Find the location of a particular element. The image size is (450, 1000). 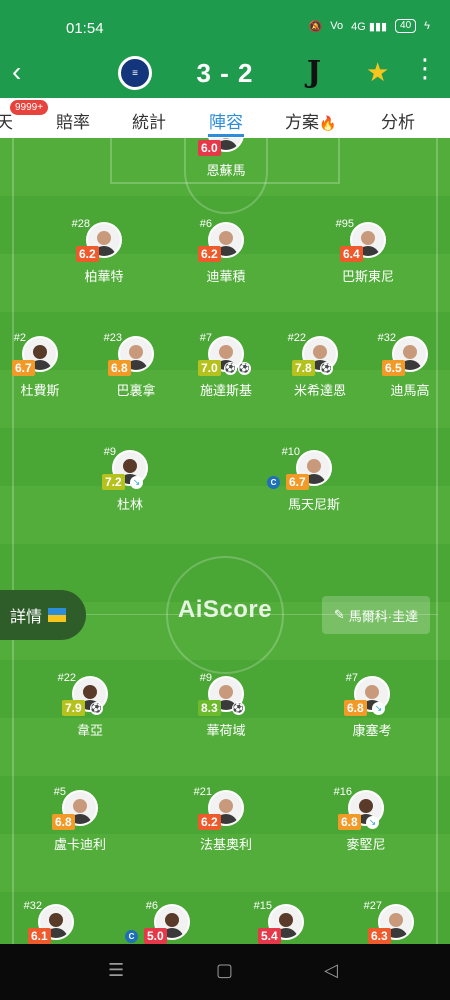

system-nav-bar: ☰ ▢ ◁ is located at coordinates (225, 972).